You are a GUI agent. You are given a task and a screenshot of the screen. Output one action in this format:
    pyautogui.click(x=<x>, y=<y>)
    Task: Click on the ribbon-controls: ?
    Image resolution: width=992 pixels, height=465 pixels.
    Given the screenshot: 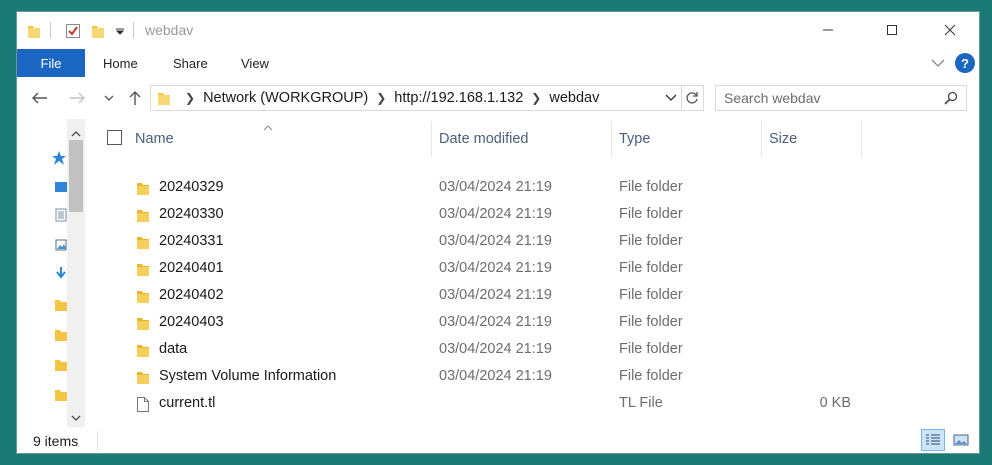 What is the action you would take?
    pyautogui.click(x=953, y=63)
    